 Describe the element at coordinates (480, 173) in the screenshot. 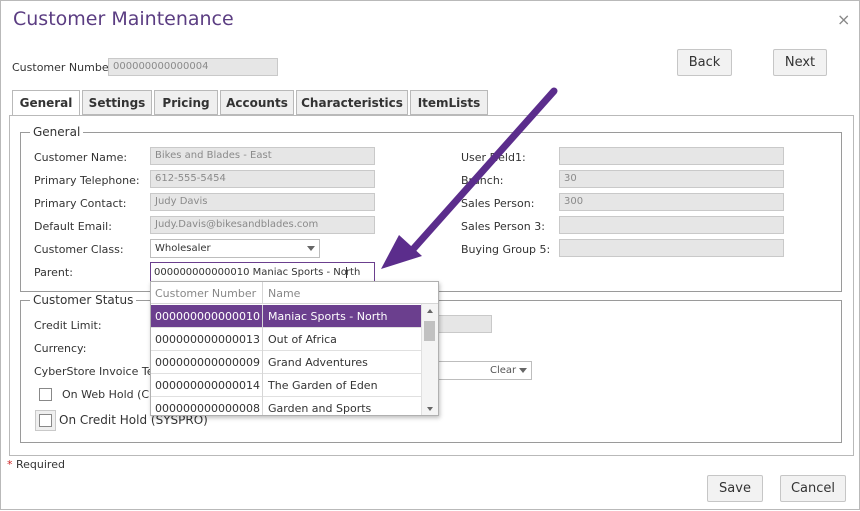

I see `arrow-shaft` at that location.